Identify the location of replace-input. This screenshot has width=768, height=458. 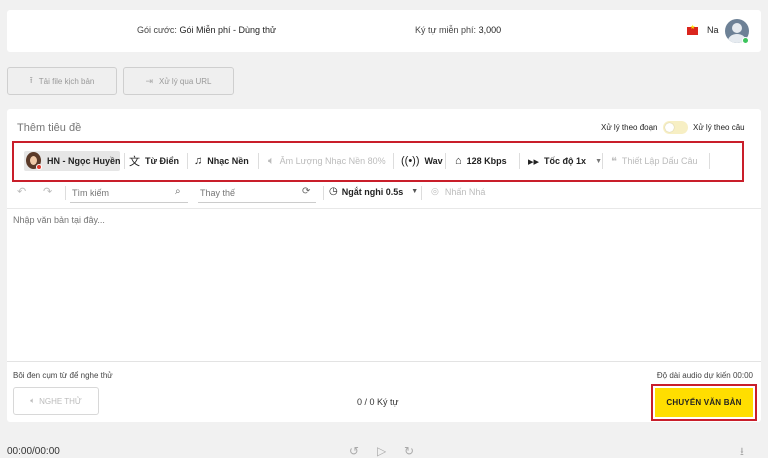
(257, 193).